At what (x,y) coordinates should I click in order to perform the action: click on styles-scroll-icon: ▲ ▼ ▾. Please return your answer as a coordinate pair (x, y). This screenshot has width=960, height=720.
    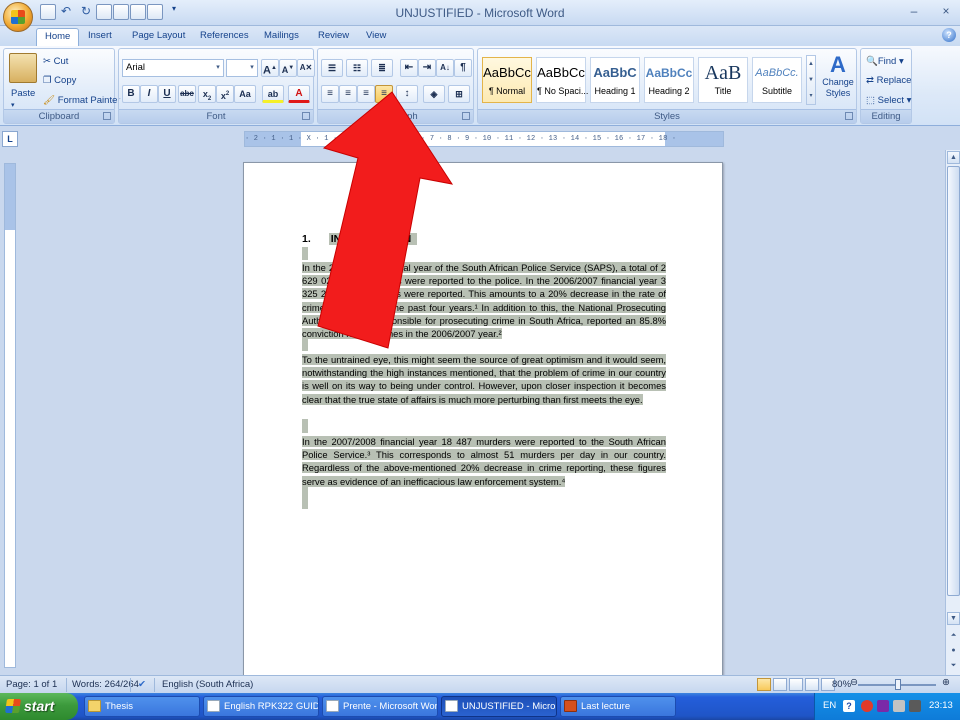
    Looking at the image, I should click on (811, 80).